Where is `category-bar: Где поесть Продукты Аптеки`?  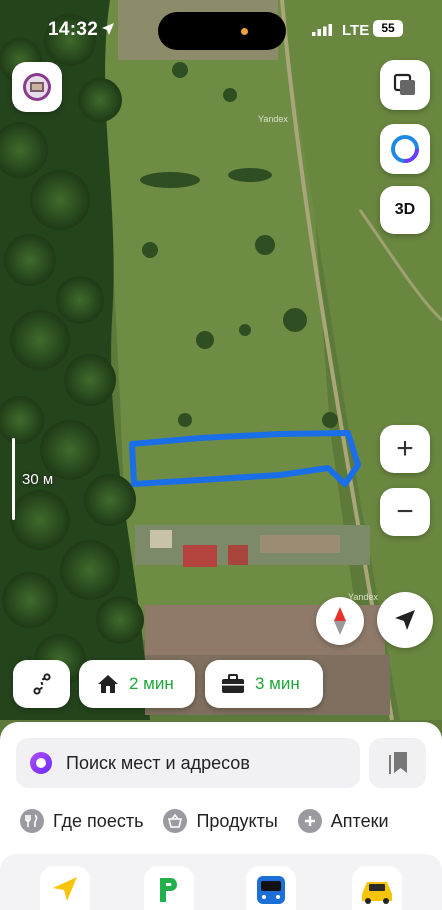
category-bar: Где поесть Продукты Аптеки is located at coordinates (214, 821).